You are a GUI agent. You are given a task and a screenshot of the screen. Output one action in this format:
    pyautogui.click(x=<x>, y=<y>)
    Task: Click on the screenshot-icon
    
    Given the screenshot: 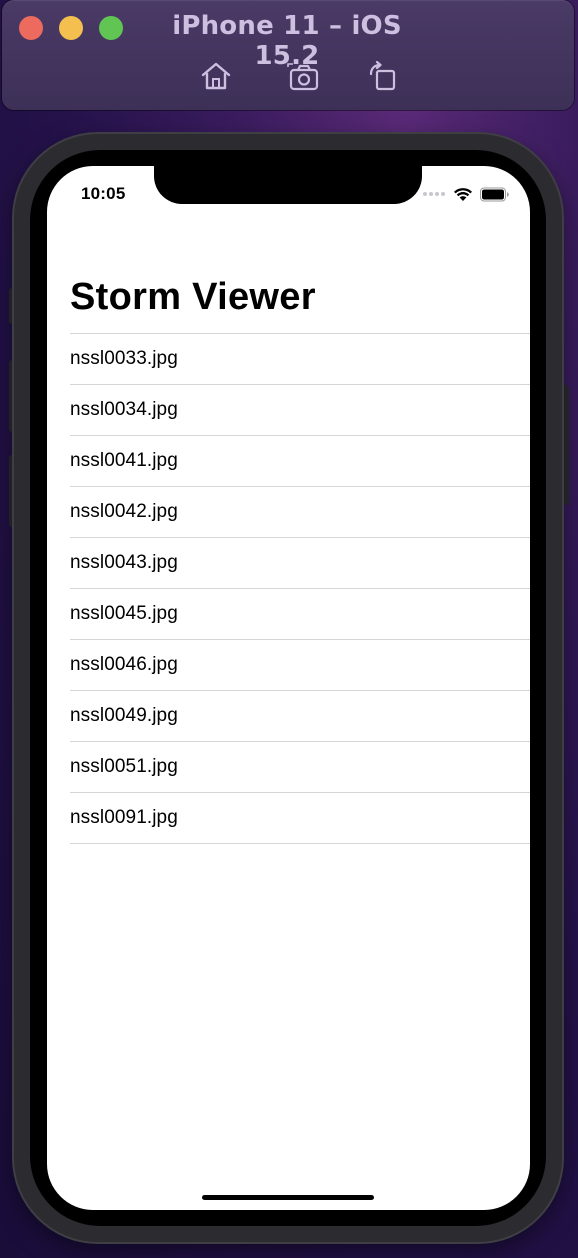 What is the action you would take?
    pyautogui.click(x=304, y=76)
    